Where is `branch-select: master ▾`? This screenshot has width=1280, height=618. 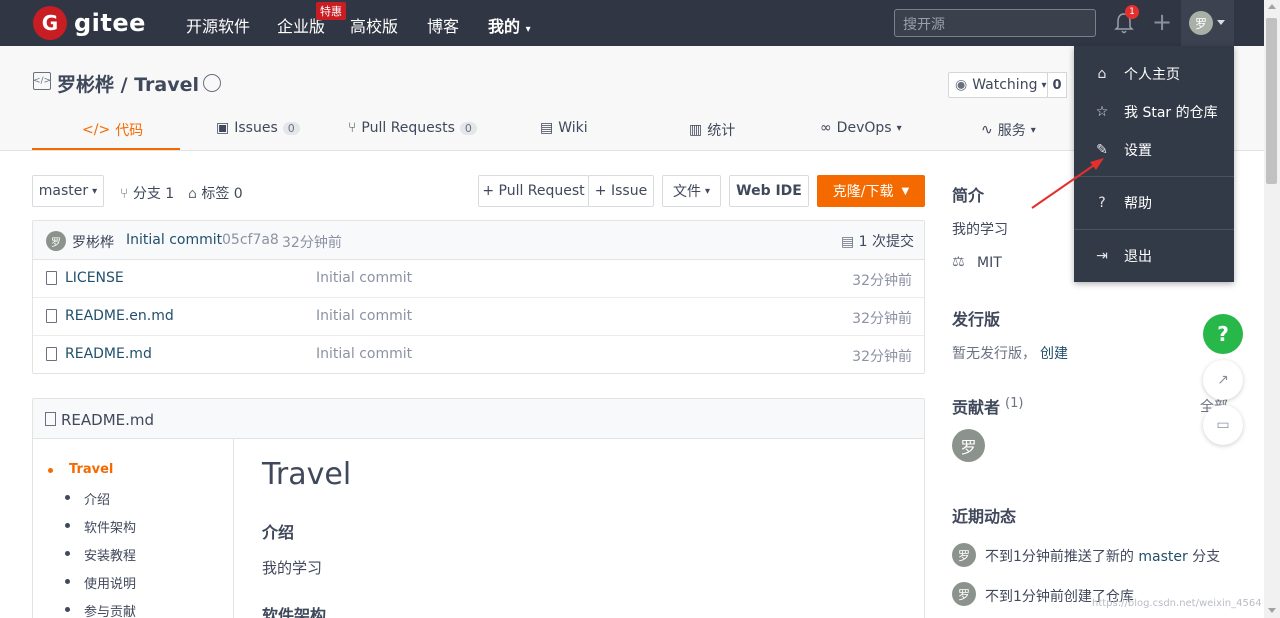
branch-select: master ▾ is located at coordinates (68, 191).